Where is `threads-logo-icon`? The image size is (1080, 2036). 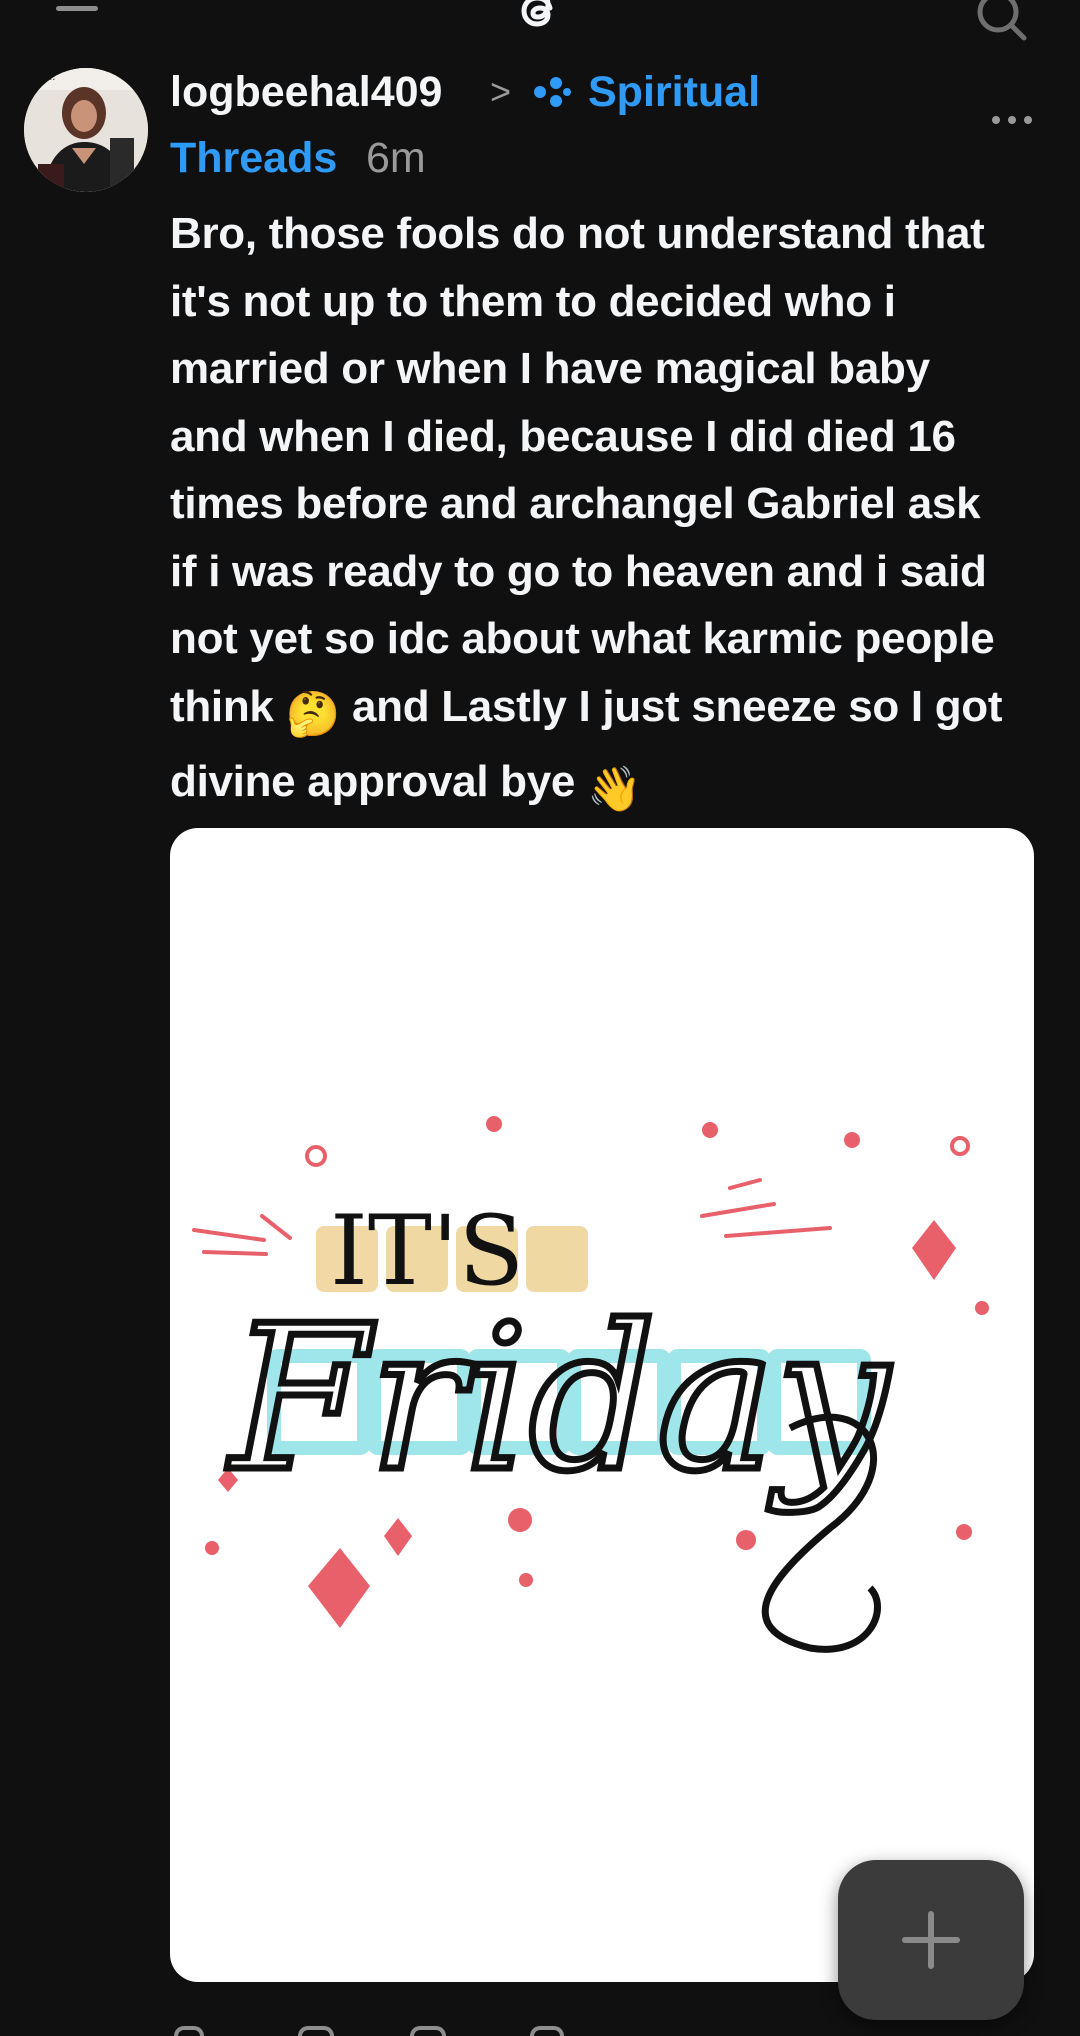
threads-logo-icon is located at coordinates (538, 21).